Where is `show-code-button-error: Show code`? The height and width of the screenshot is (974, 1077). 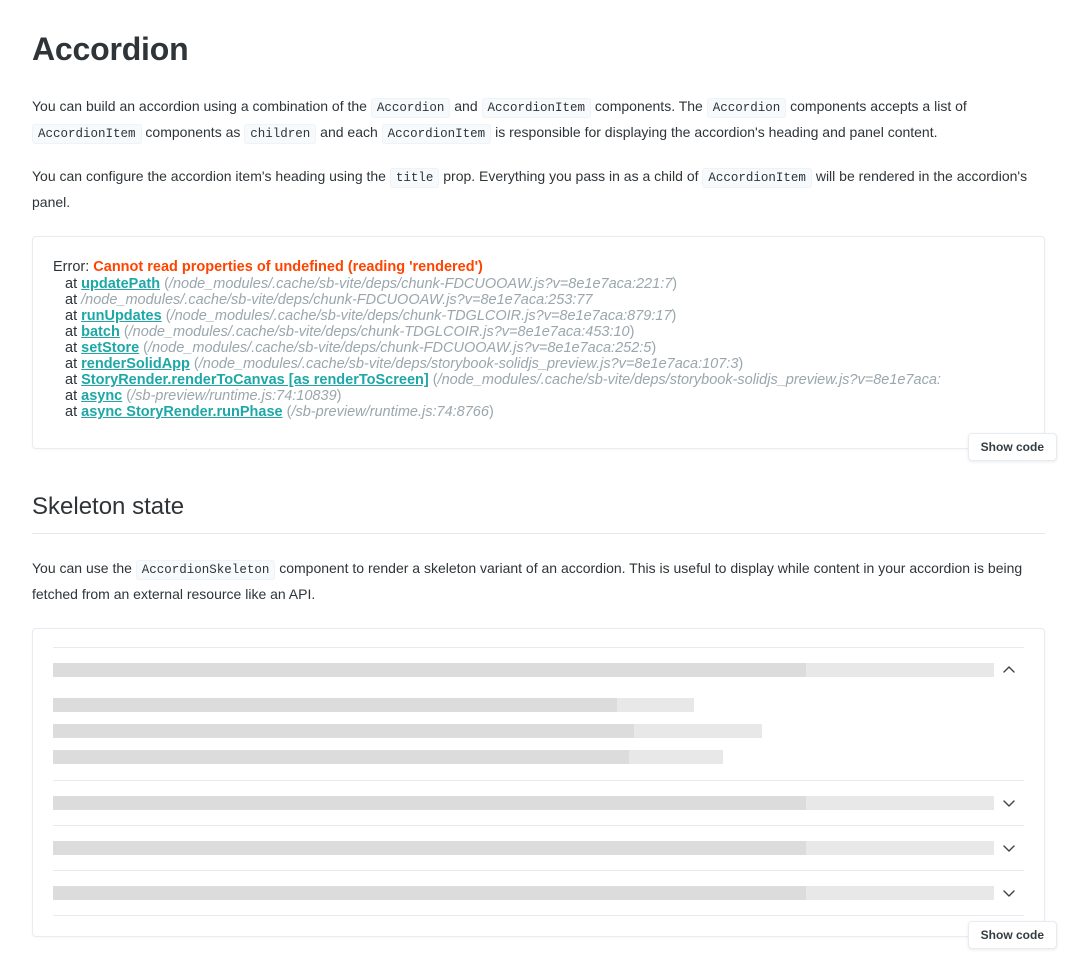 show-code-button-error: Show code is located at coordinates (1012, 447).